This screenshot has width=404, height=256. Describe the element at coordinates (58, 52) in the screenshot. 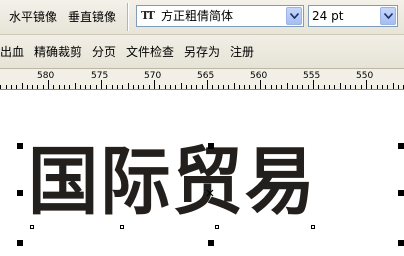

I see `menu-item-precise-crop: 精确裁剪` at that location.